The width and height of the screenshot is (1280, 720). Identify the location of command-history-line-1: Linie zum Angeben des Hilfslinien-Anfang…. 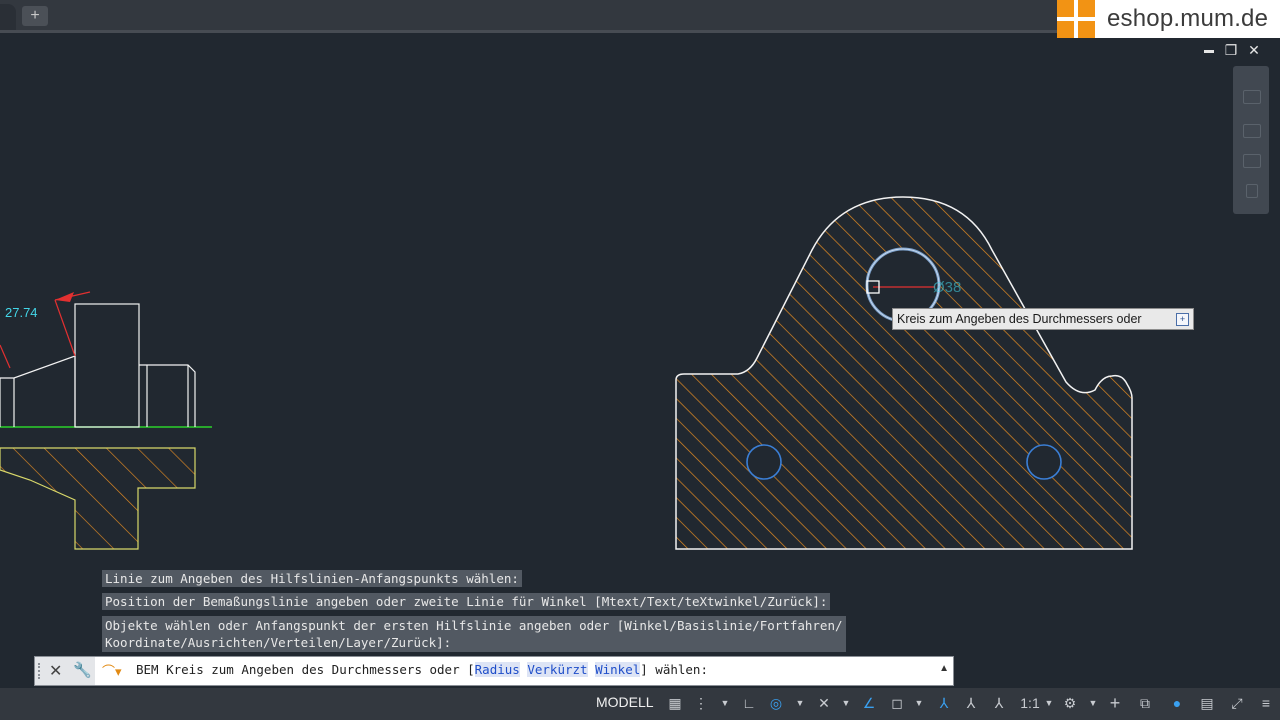
(312, 578).